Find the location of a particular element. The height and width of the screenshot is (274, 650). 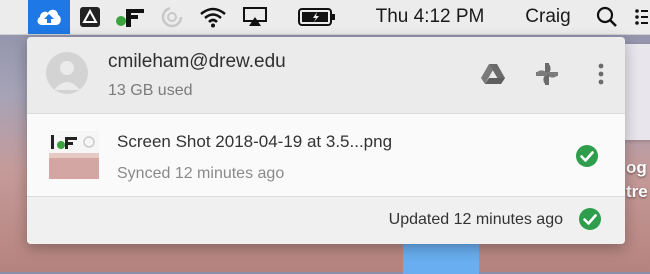

sync-spinner-icon is located at coordinates (172, 17).